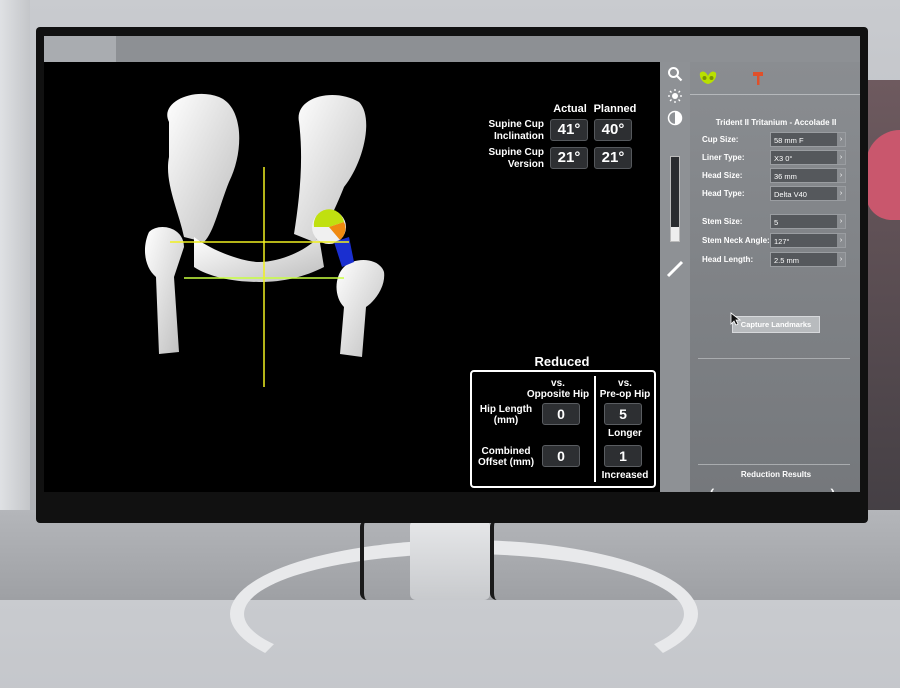  Describe the element at coordinates (675, 234) in the screenshot. I see `slider-fill` at that location.